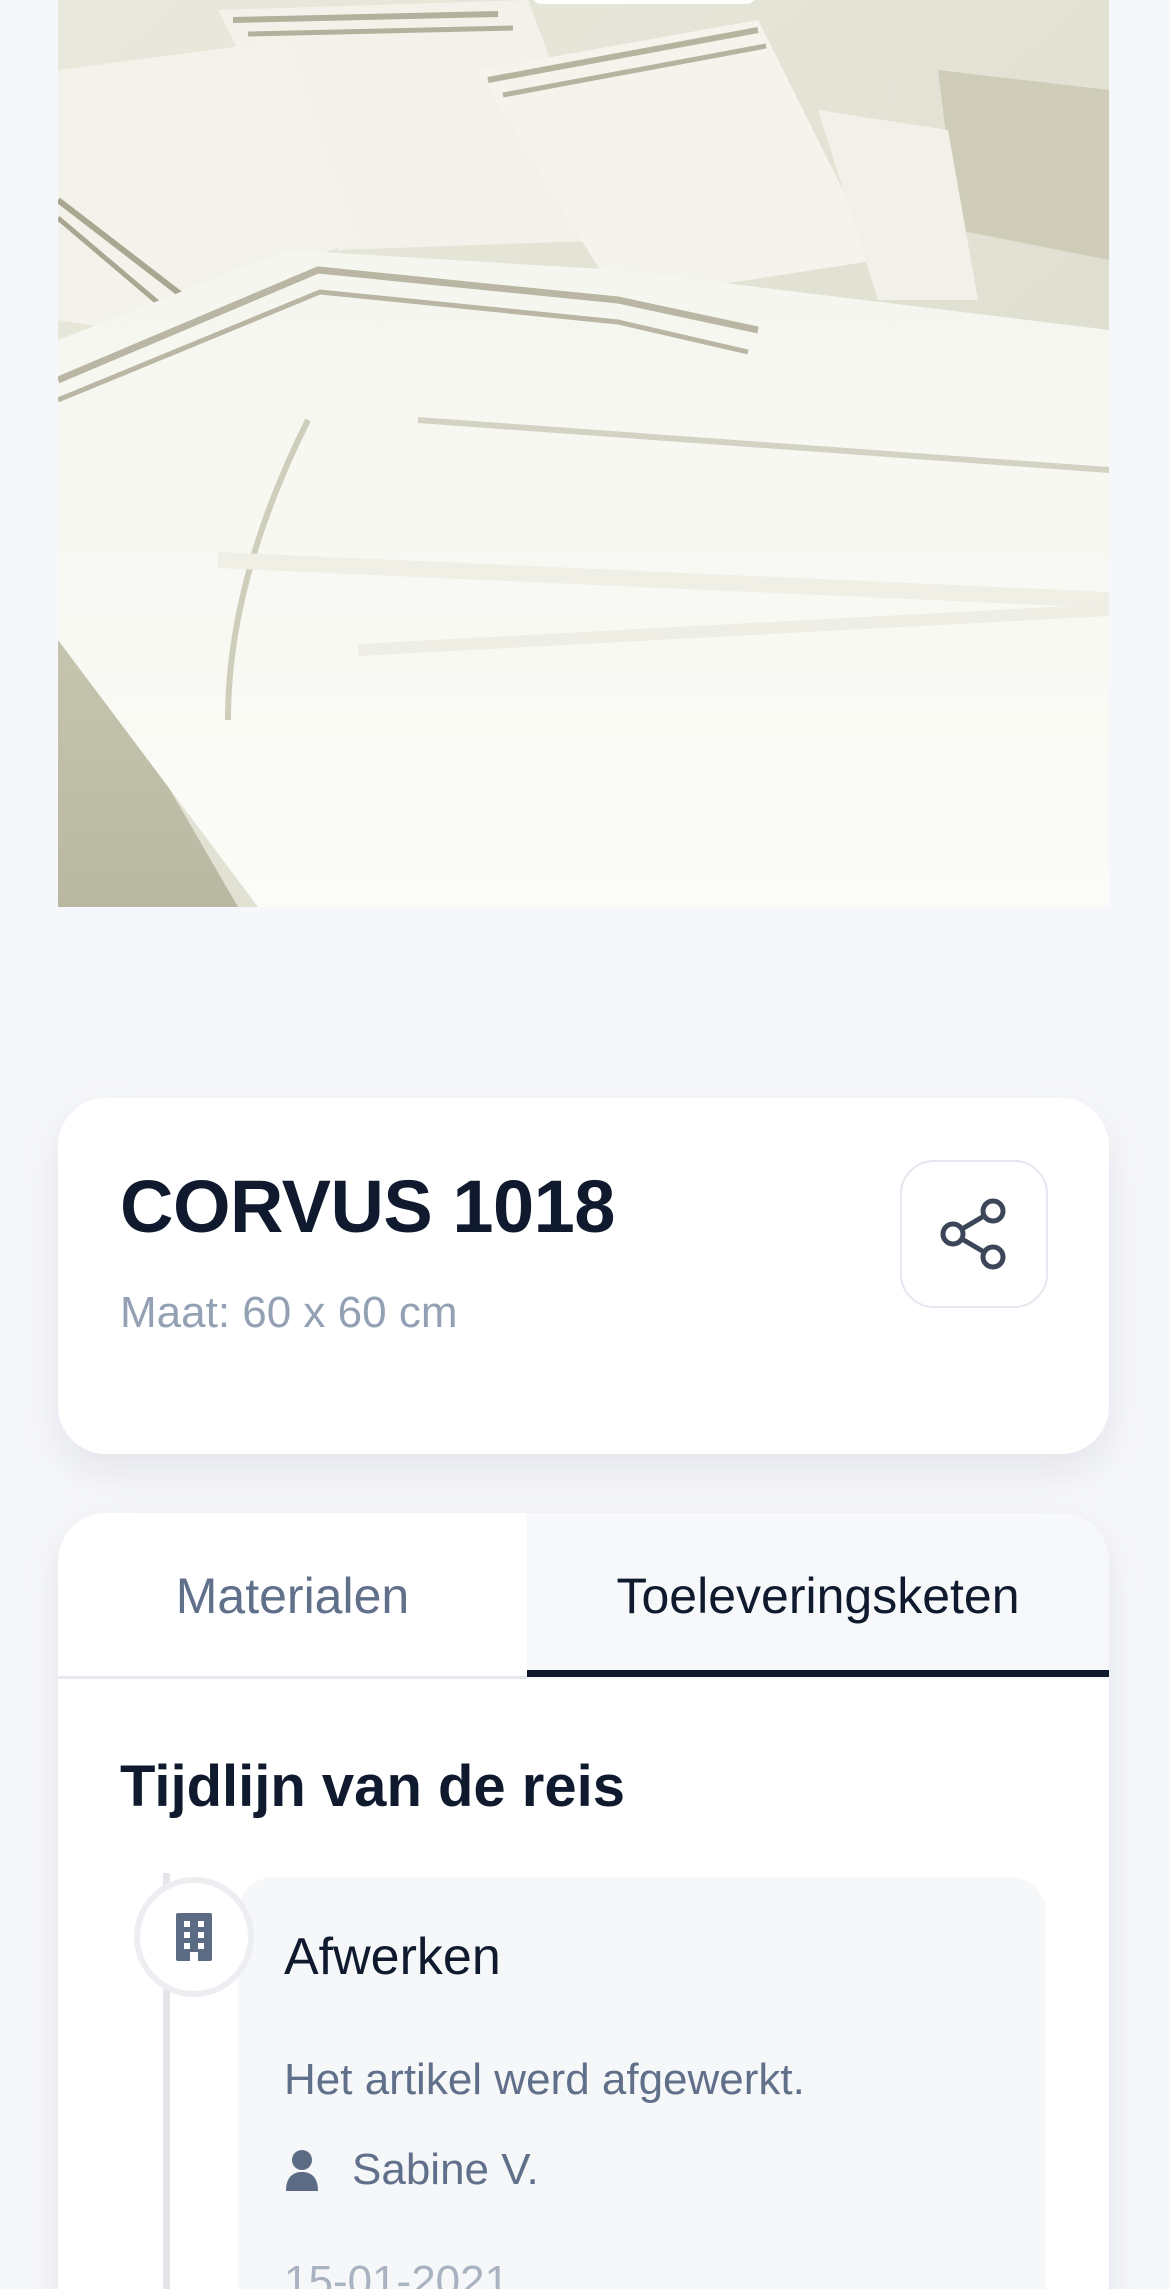  What do you see at coordinates (392, 1957) in the screenshot?
I see `event-title: Afwerken` at bounding box center [392, 1957].